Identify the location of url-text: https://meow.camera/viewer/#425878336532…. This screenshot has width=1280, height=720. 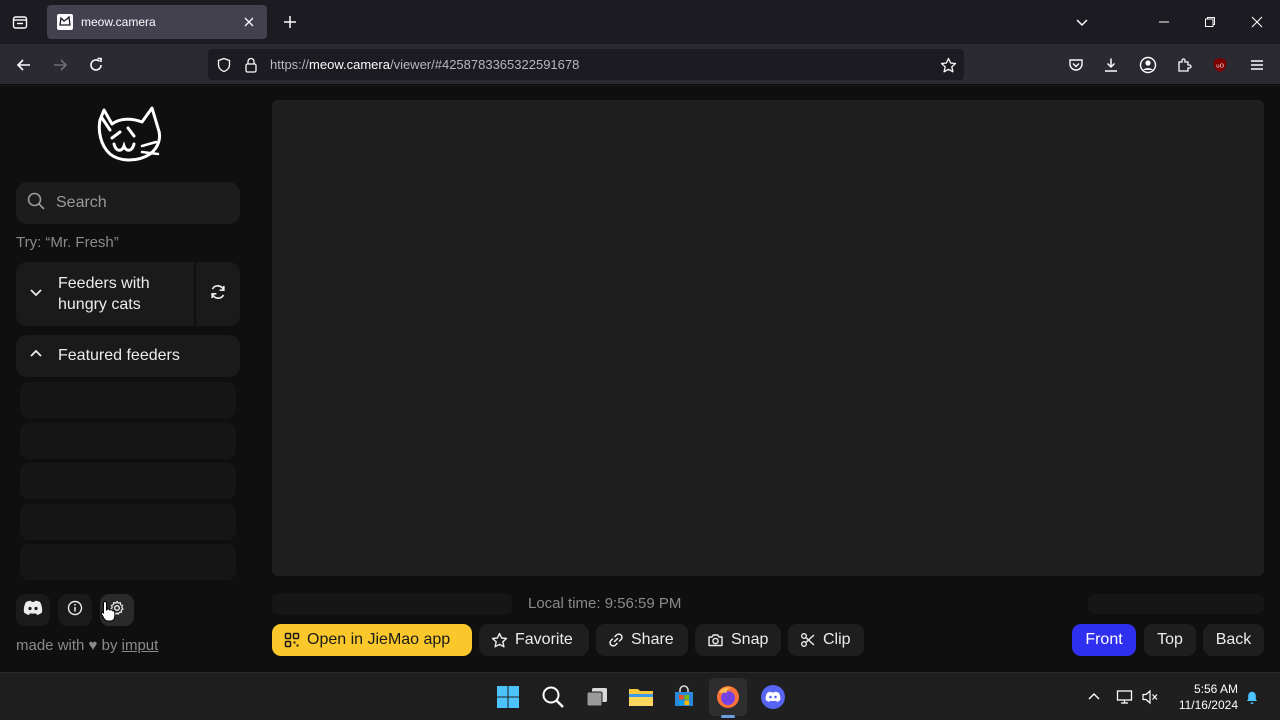
(424, 64).